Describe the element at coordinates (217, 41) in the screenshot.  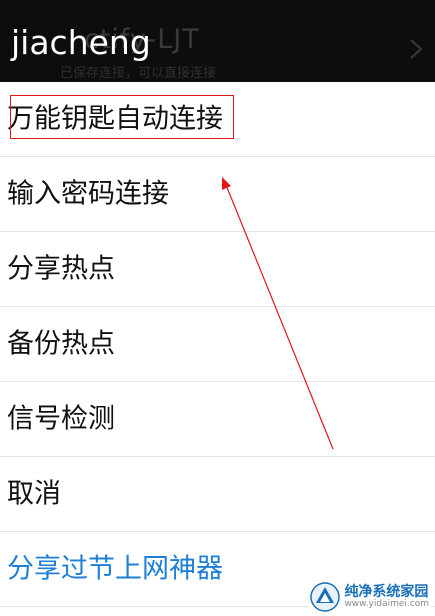
I see `dialog-header: ctify-LJT 已保存连接，可以直接连接 jiacheng` at that location.